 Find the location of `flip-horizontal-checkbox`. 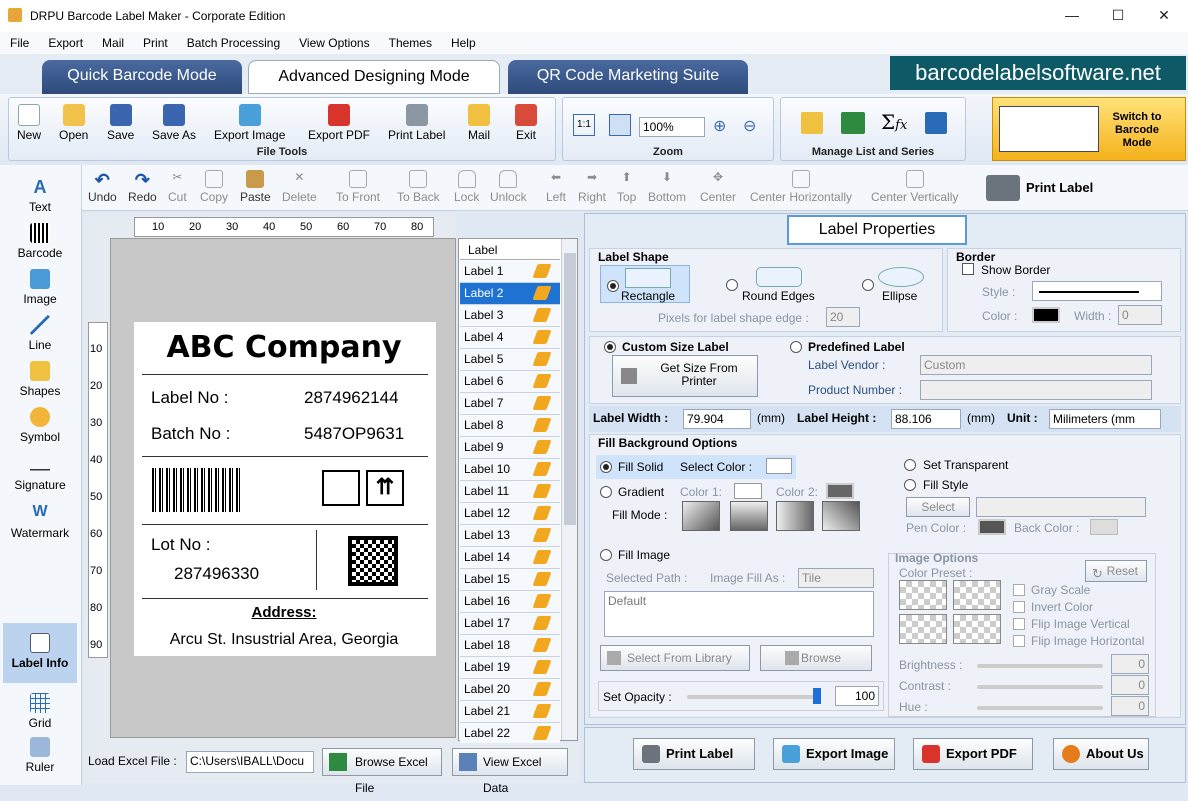

flip-horizontal-checkbox is located at coordinates (1019, 641).